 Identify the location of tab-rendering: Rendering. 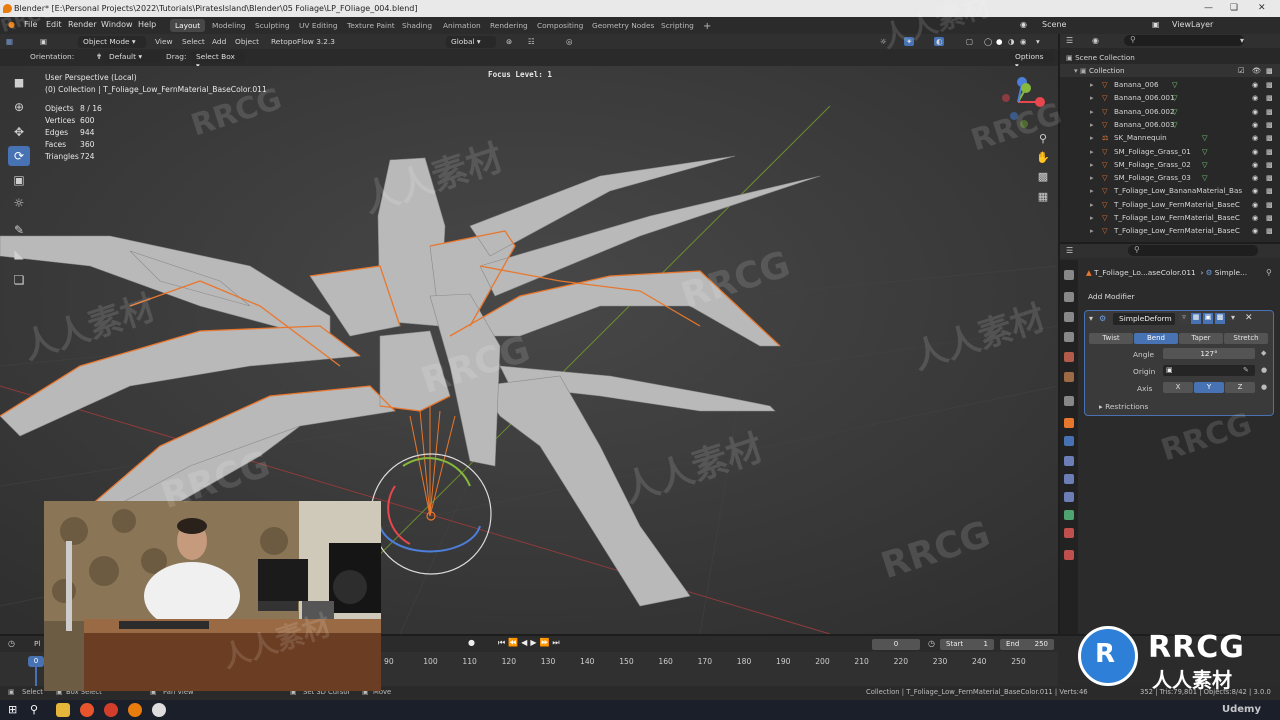
(509, 25).